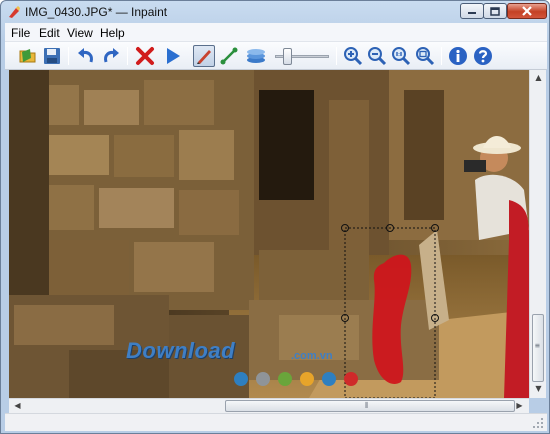 The image size is (550, 434). What do you see at coordinates (49, 33) in the screenshot?
I see `menu-edit: Edit` at bounding box center [49, 33].